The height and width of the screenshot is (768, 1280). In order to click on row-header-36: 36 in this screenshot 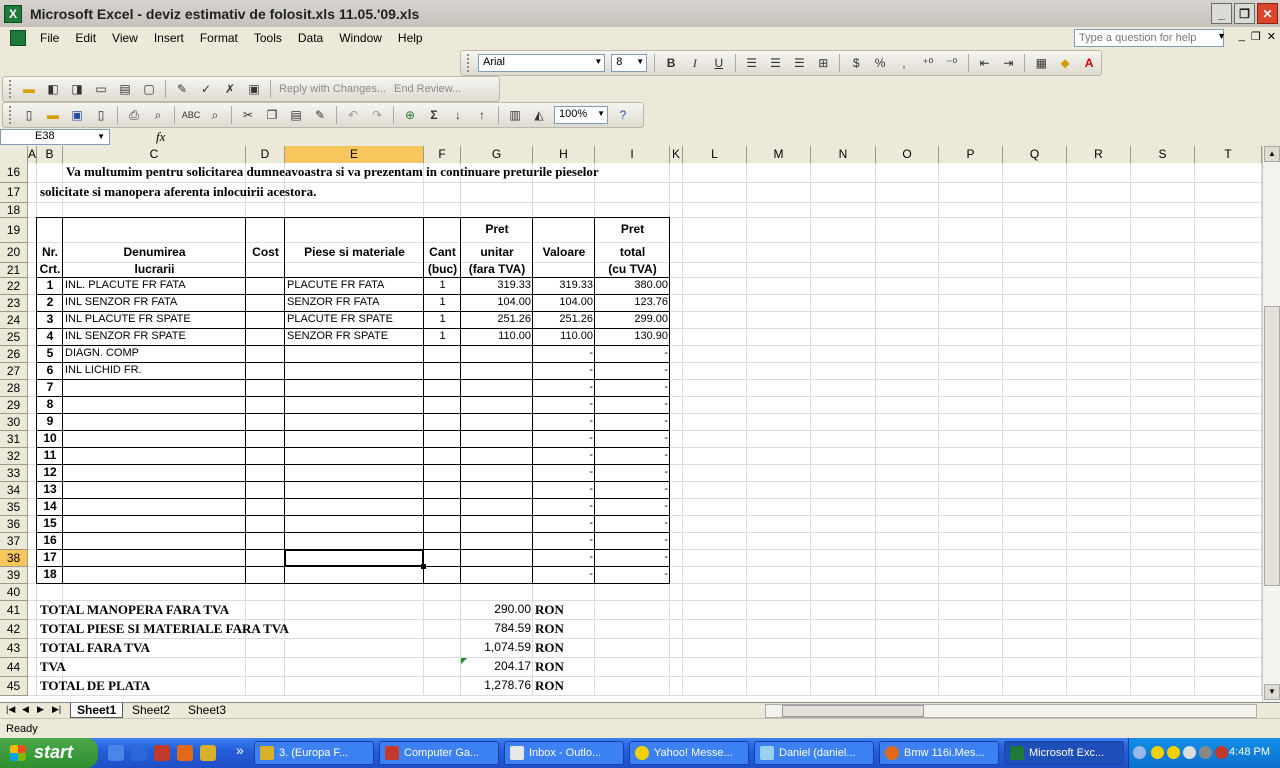, I will do `click(14, 524)`.